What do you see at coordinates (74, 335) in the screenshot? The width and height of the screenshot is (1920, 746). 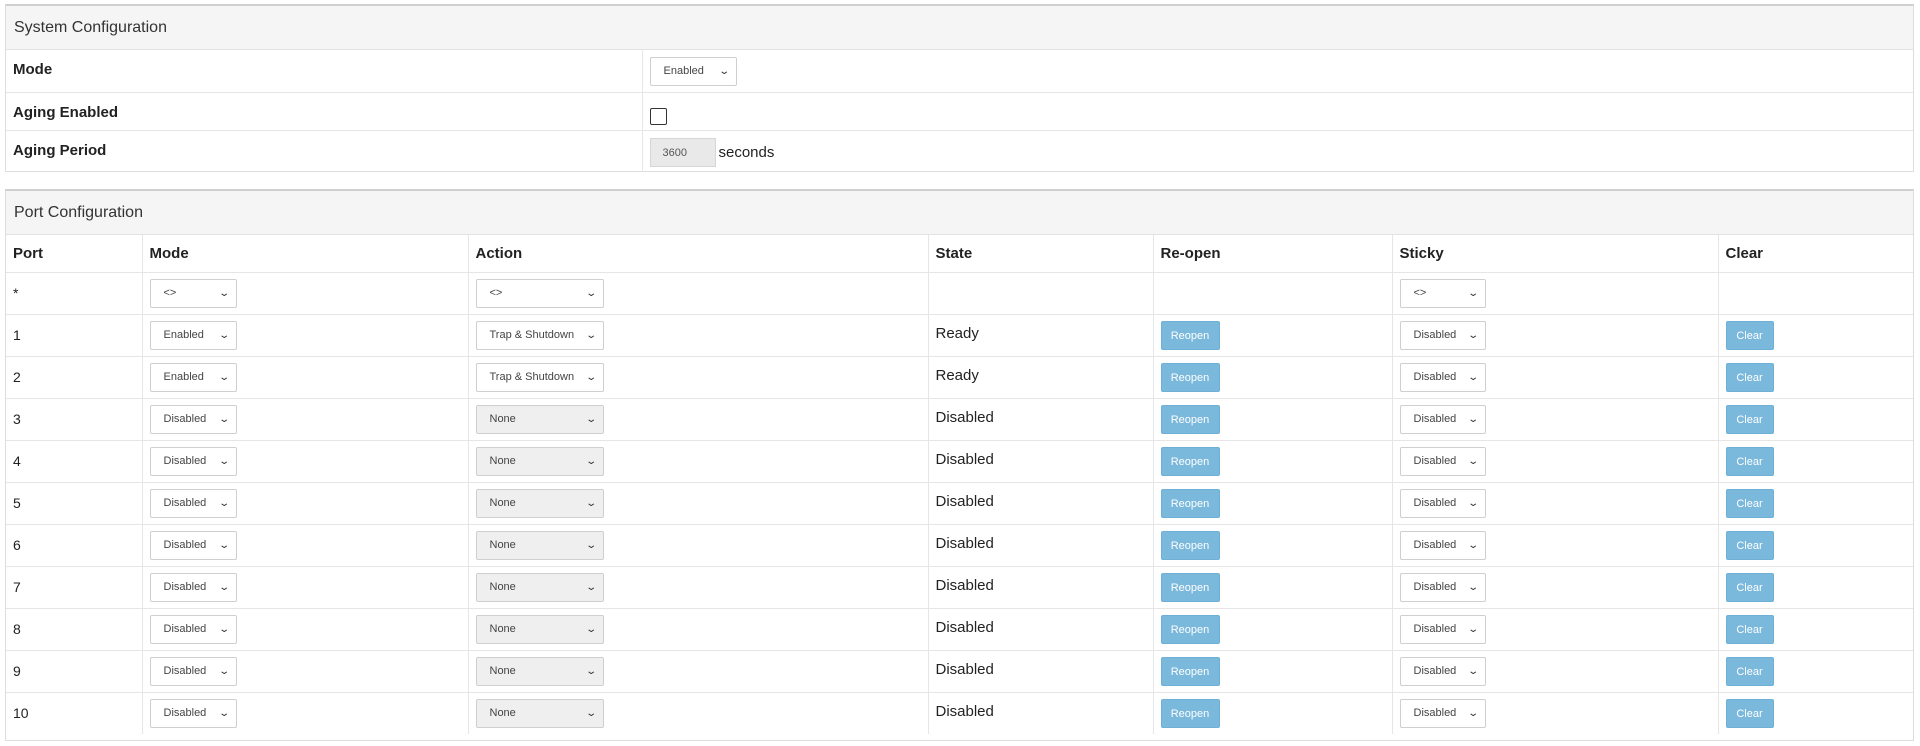 I see `port-cell: 1` at bounding box center [74, 335].